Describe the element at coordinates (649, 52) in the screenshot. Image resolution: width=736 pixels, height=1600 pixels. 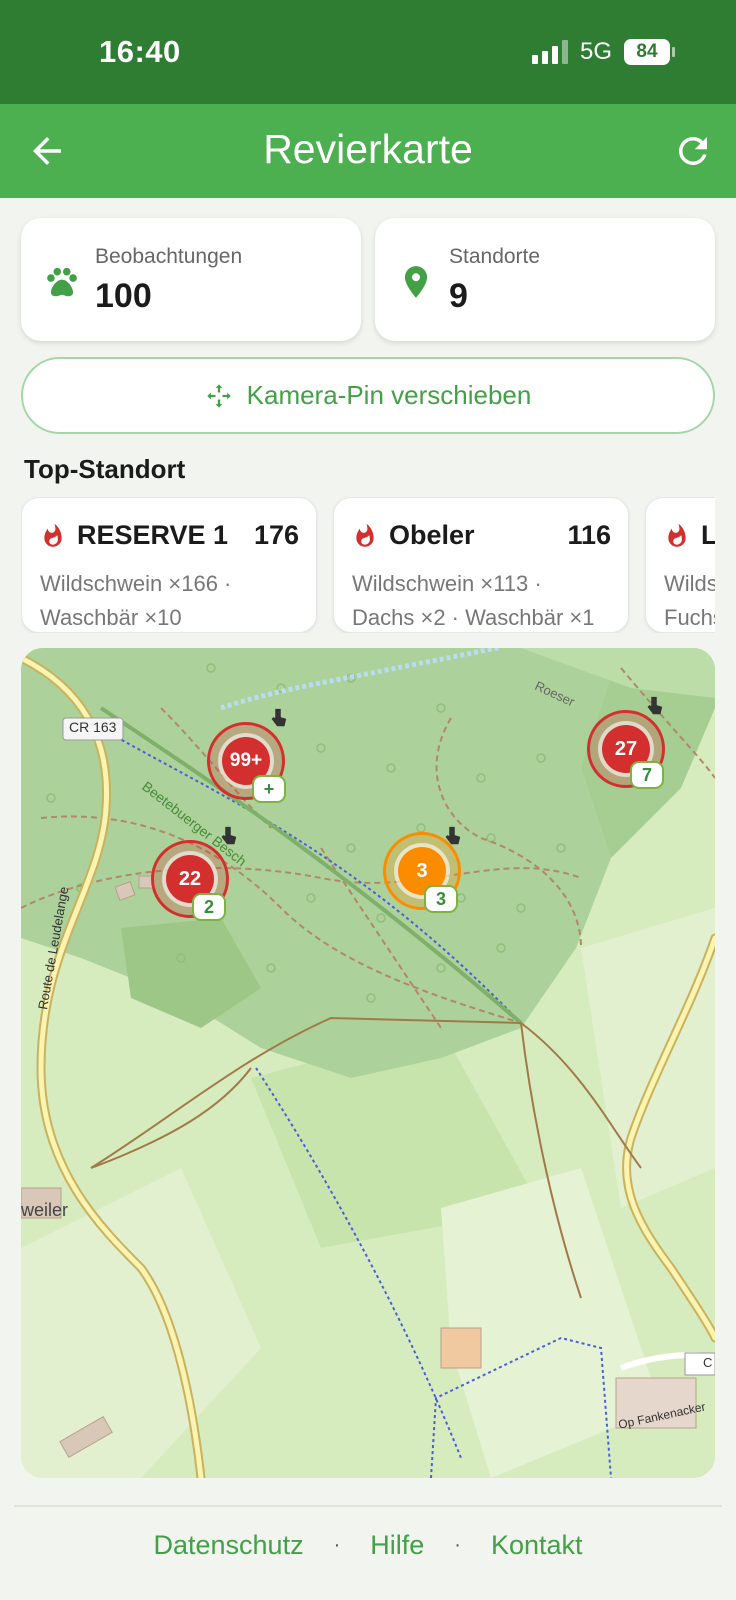
I see `battery-icon: 84` at that location.